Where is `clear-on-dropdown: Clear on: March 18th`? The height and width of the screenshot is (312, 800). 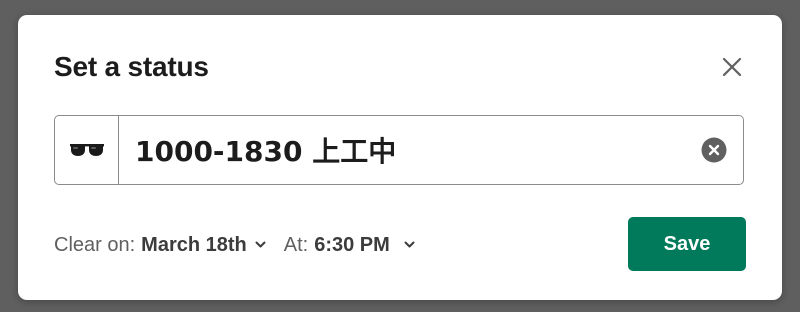
clear-on-dropdown: Clear on: March 18th is located at coordinates (160, 245).